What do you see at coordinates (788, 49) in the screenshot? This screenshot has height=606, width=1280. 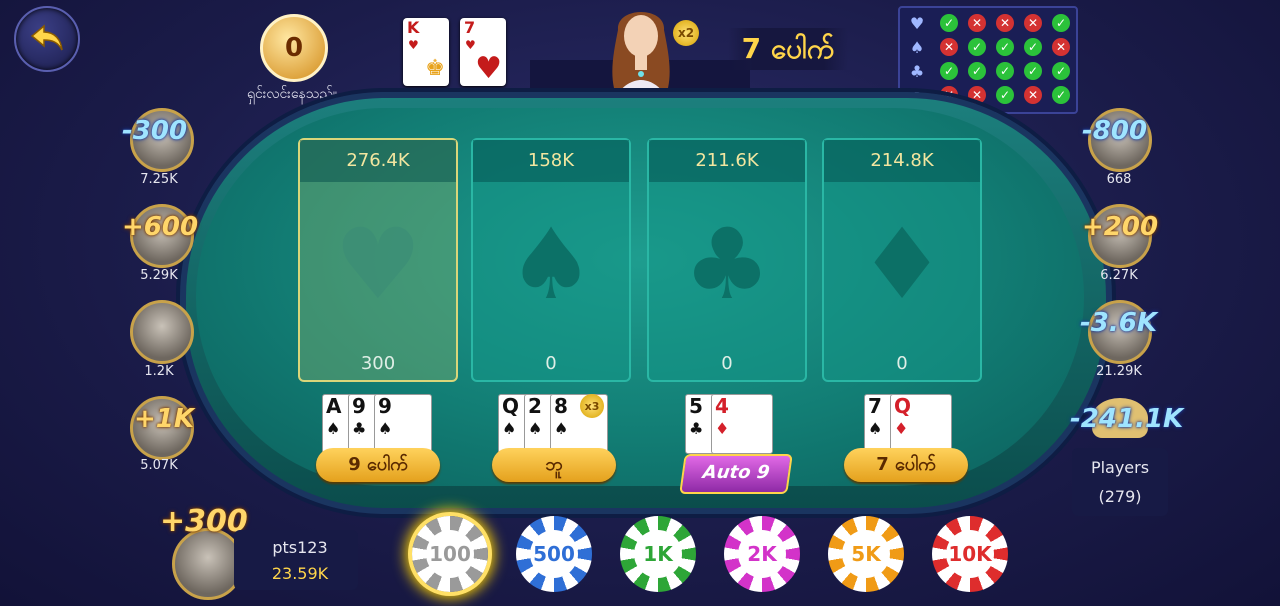 I see `banker-result-label: 7 ပေါက်` at bounding box center [788, 49].